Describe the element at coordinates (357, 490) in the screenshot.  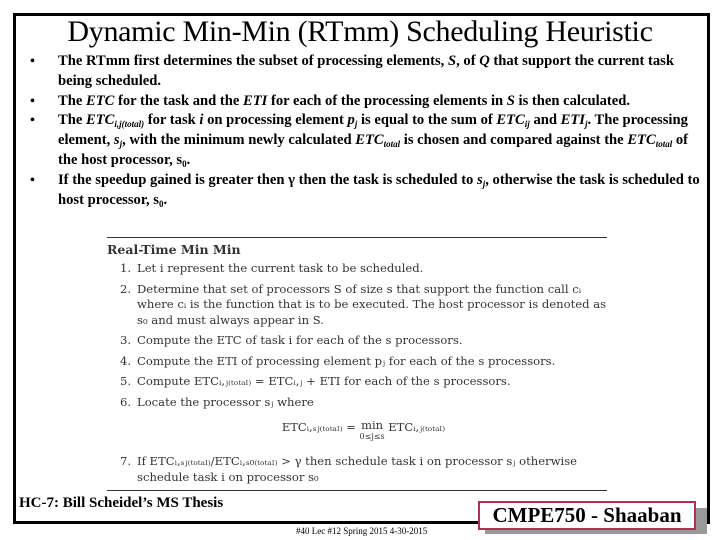
I see `bottom-rule` at that location.